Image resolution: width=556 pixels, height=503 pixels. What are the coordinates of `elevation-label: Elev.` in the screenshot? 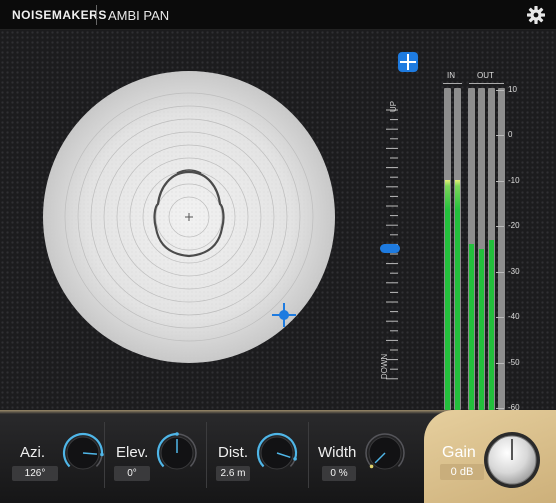 It's located at (132, 452).